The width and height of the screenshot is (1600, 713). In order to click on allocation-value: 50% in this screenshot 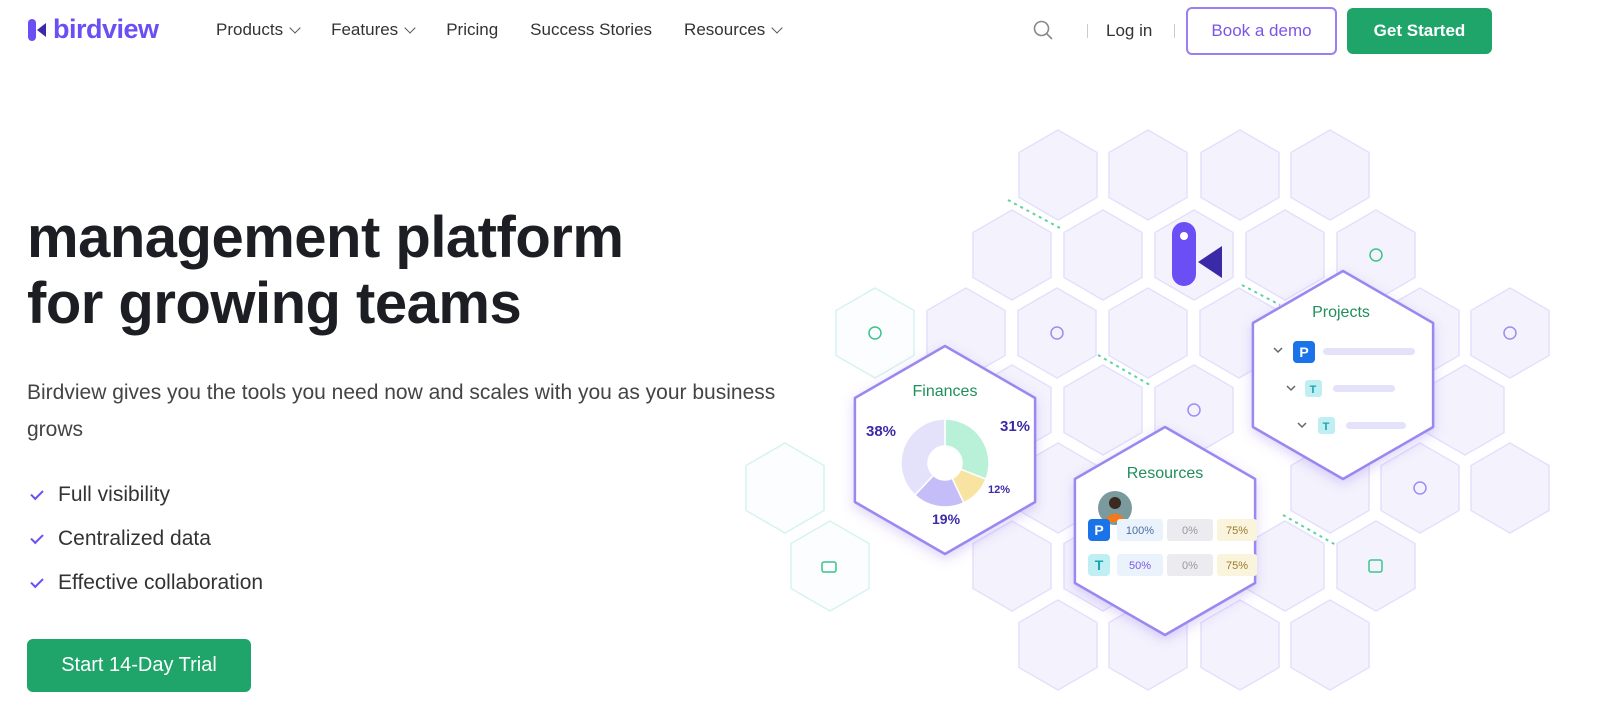, I will do `click(1140, 566)`.